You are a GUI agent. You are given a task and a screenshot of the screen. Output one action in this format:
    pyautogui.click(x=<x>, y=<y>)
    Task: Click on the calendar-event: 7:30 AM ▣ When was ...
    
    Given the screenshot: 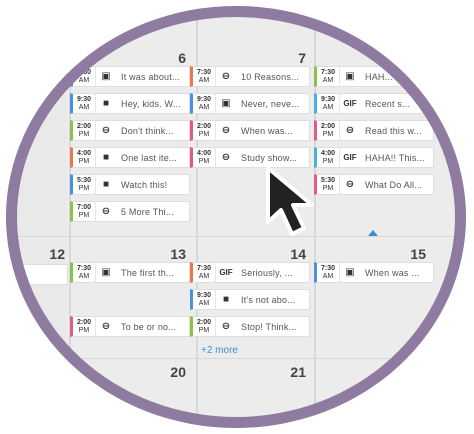 What is the action you would take?
    pyautogui.click(x=374, y=272)
    